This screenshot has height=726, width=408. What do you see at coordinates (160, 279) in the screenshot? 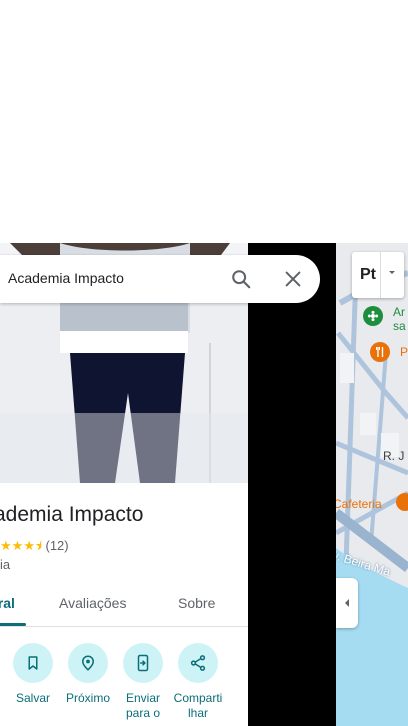
I see `search-bar: Academia Impacto` at bounding box center [160, 279].